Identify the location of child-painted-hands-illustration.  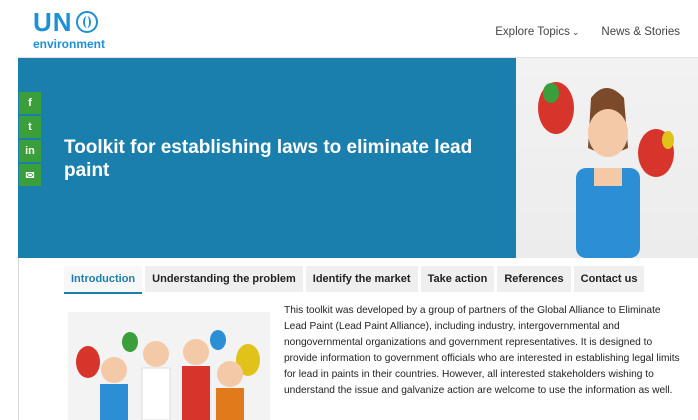
(606, 170).